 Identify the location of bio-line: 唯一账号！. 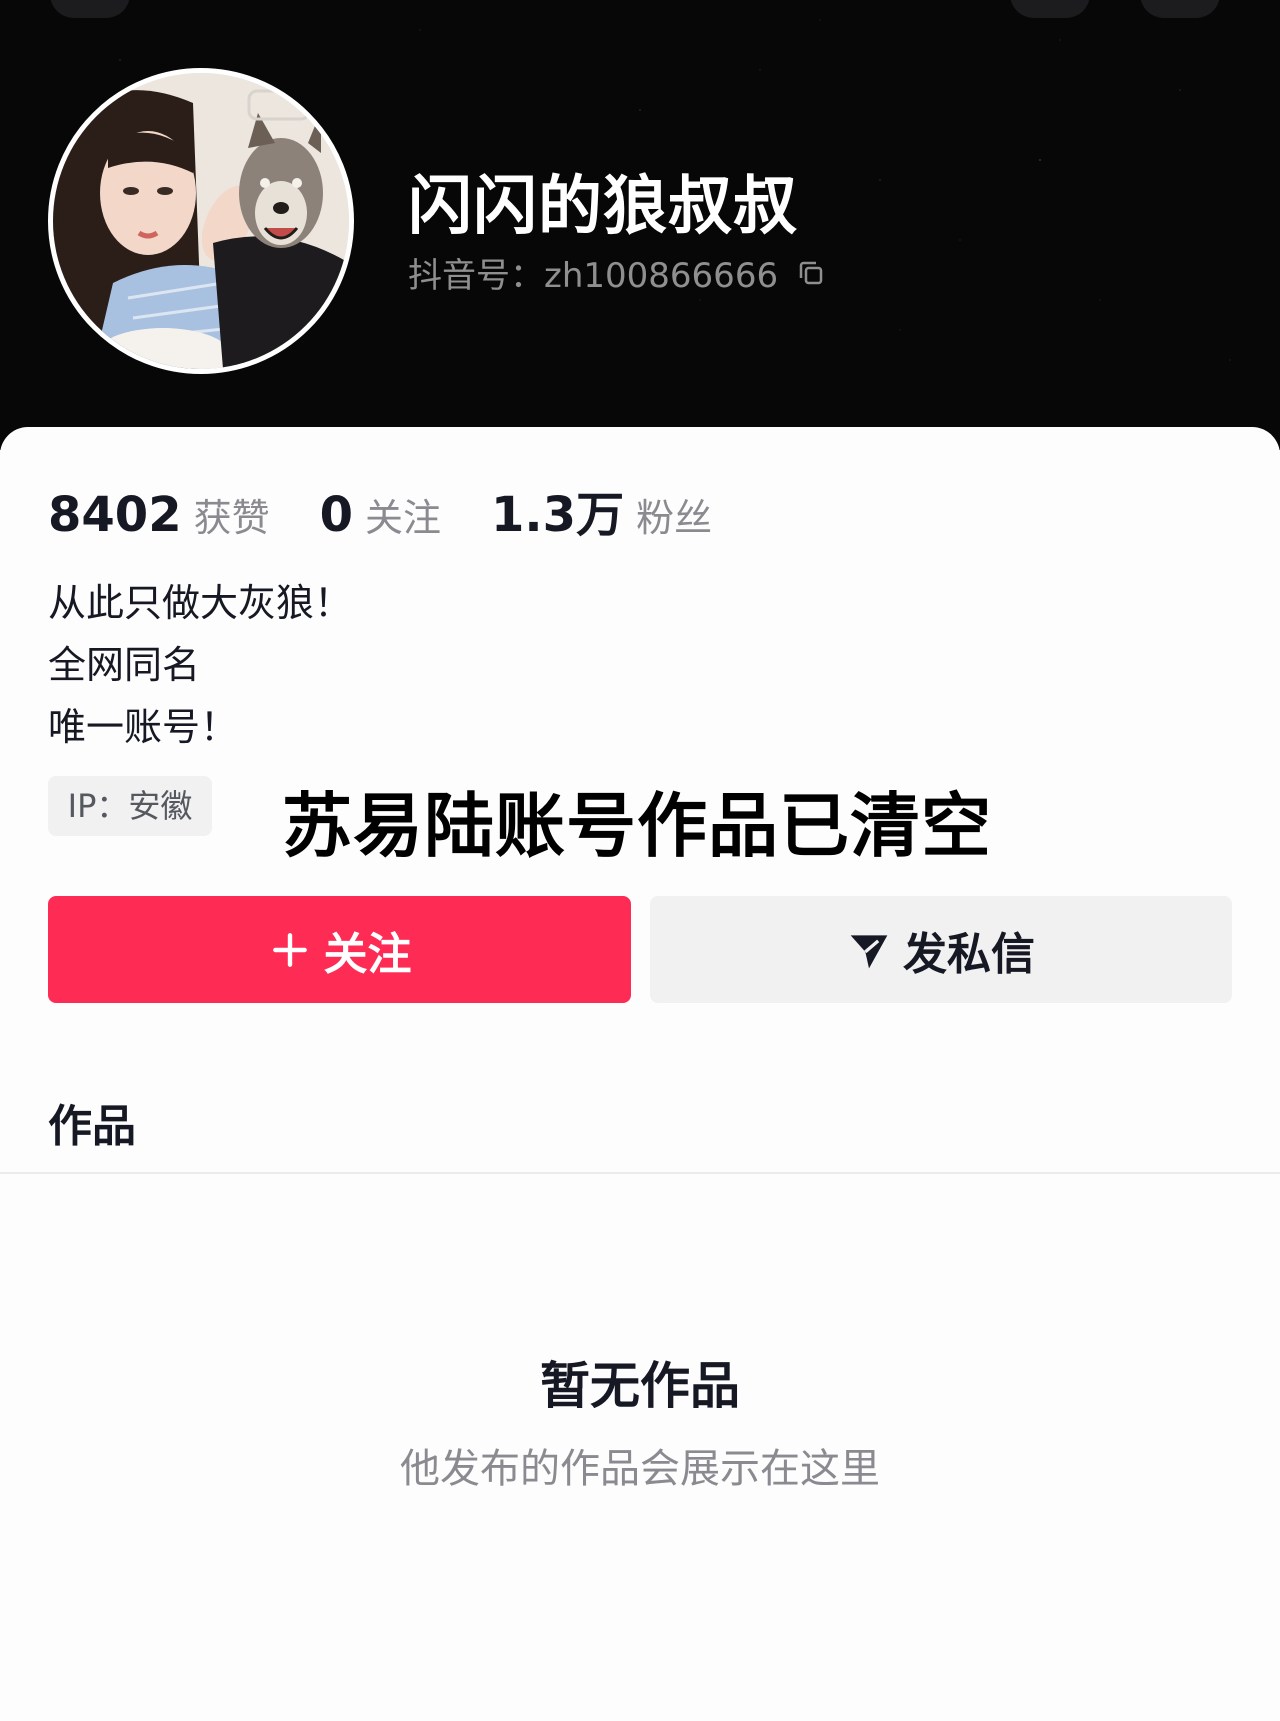
(143, 727).